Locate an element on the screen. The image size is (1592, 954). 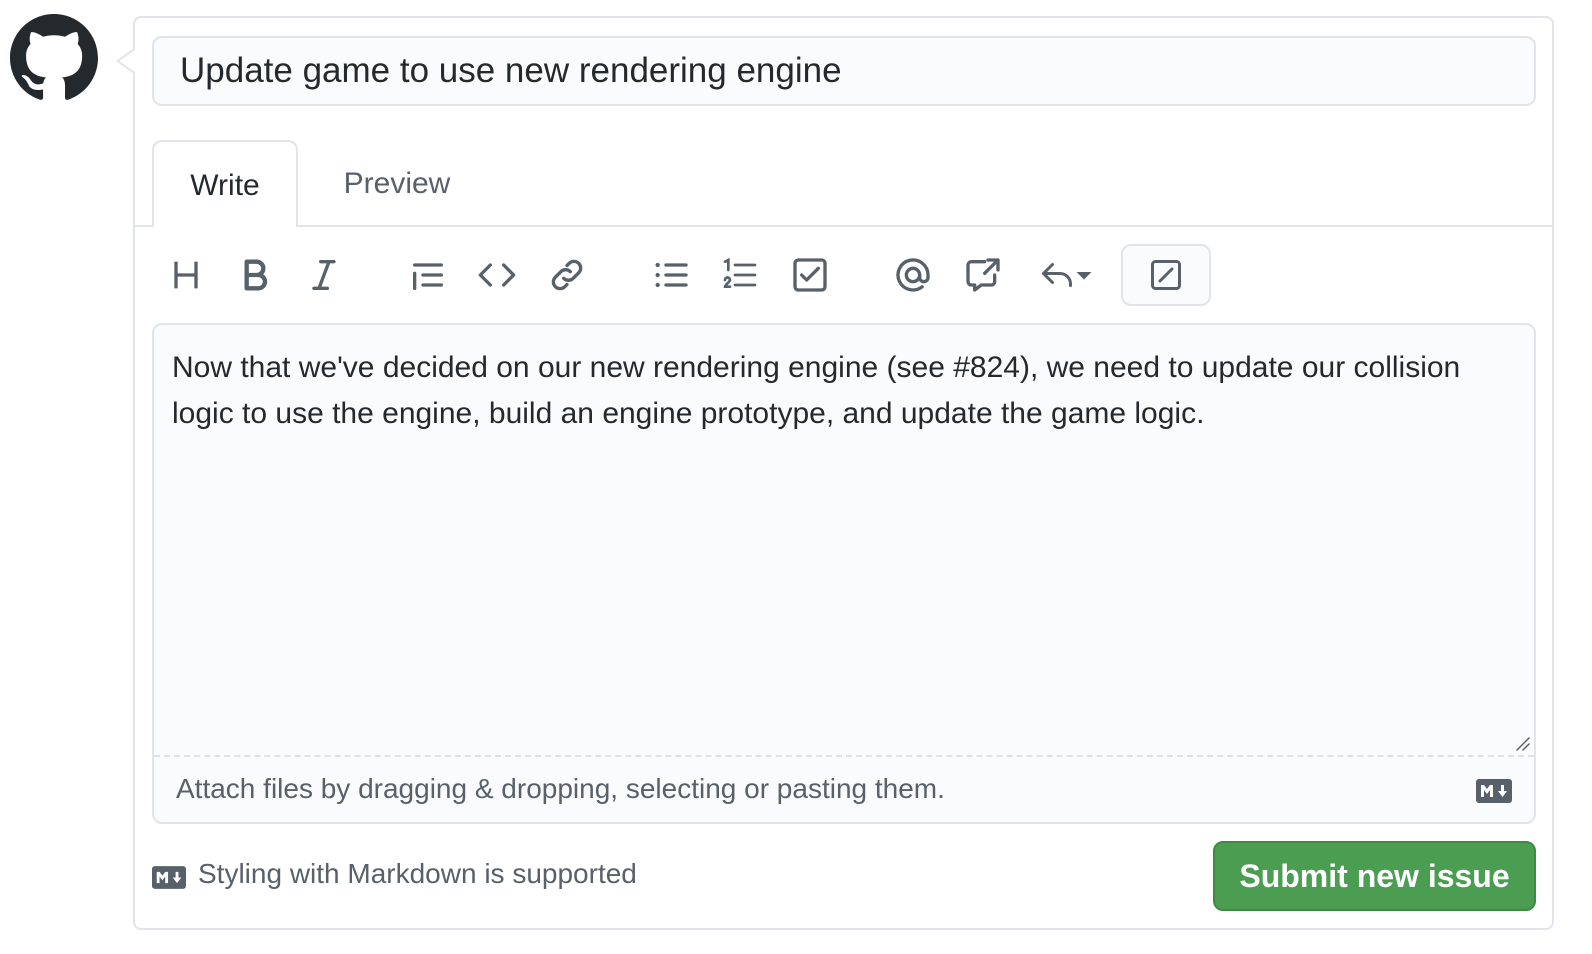
quote-icon is located at coordinates (428, 276).